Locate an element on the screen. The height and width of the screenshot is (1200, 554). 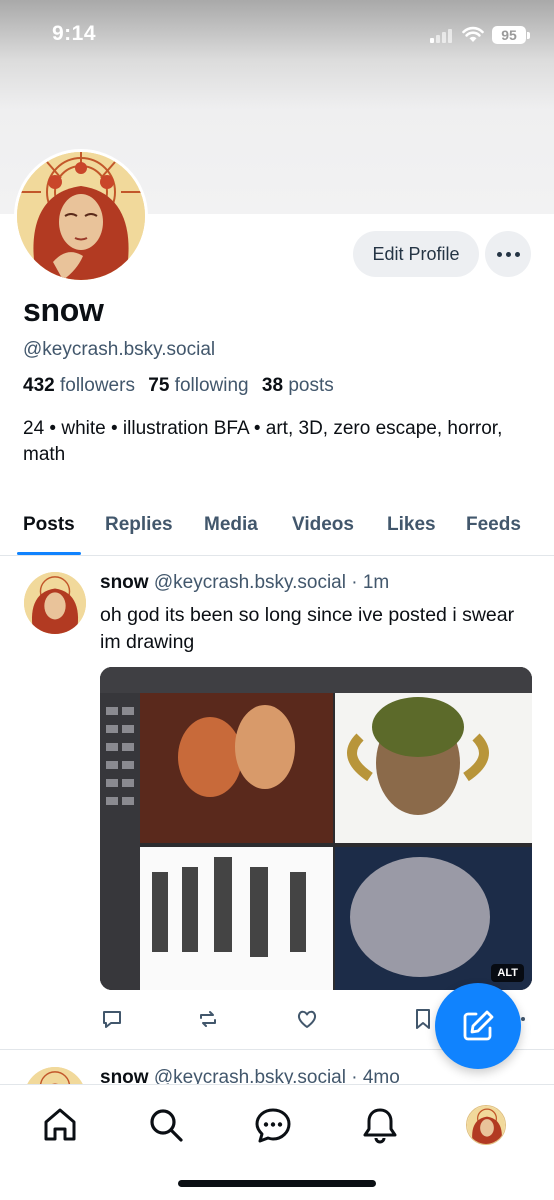
like-icon is located at coordinates (307, 1019).